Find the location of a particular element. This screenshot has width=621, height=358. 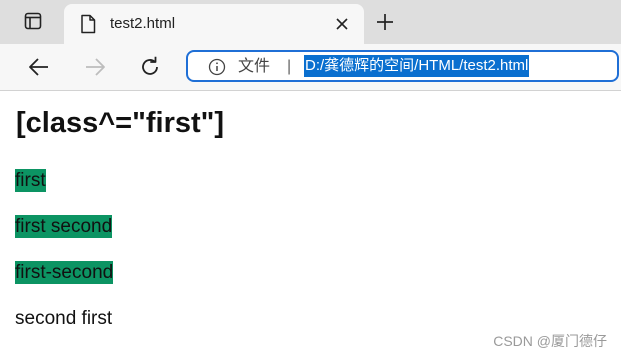

refresh-icon is located at coordinates (150, 67).